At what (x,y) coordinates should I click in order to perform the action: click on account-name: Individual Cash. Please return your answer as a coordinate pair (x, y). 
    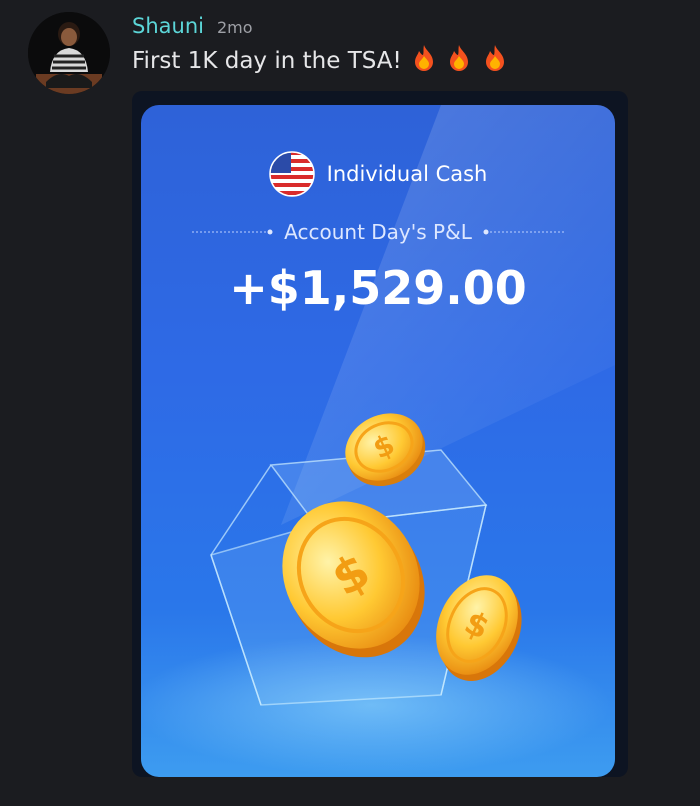
    Looking at the image, I should click on (407, 174).